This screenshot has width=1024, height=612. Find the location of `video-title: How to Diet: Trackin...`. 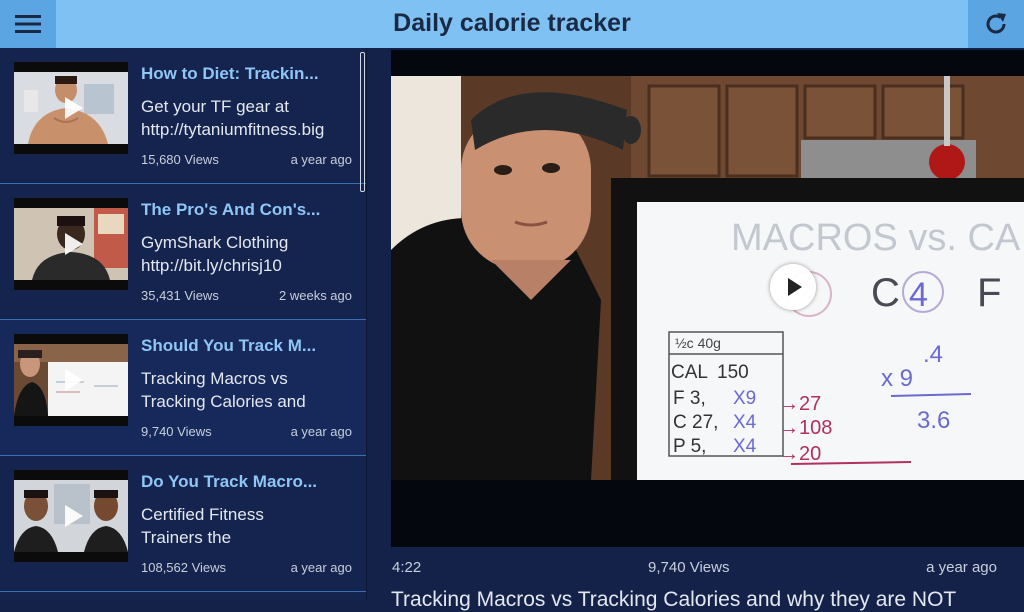

video-title: How to Diet: Trackin... is located at coordinates (248, 74).